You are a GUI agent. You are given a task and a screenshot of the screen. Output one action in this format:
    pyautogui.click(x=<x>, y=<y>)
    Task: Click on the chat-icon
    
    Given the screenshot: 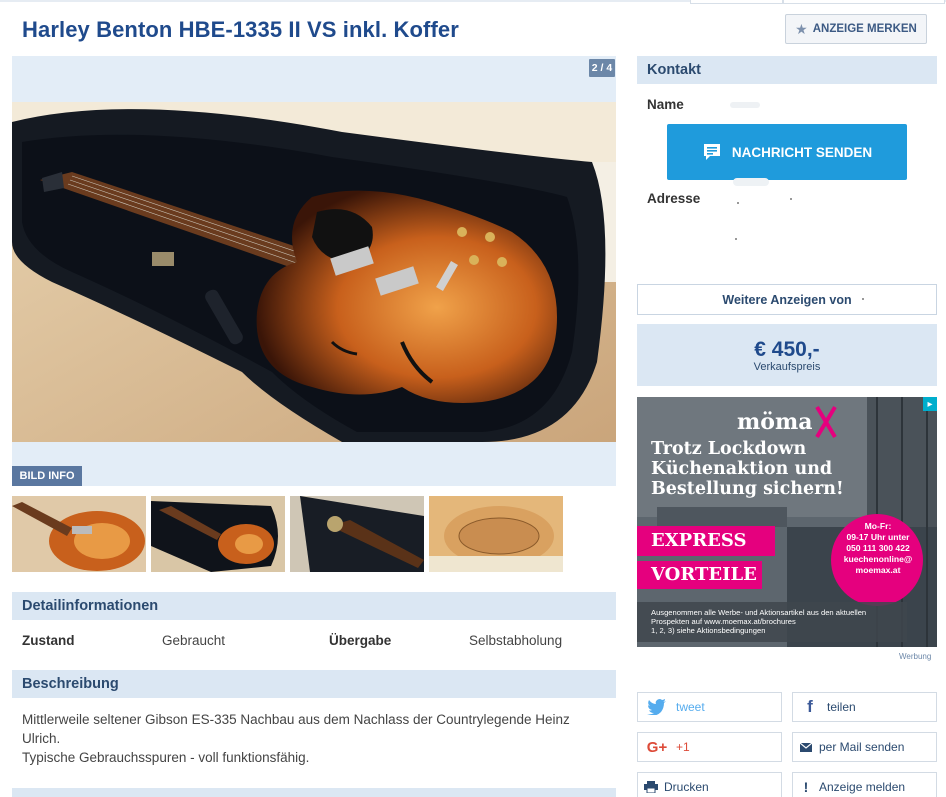 What is the action you would take?
    pyautogui.click(x=711, y=152)
    